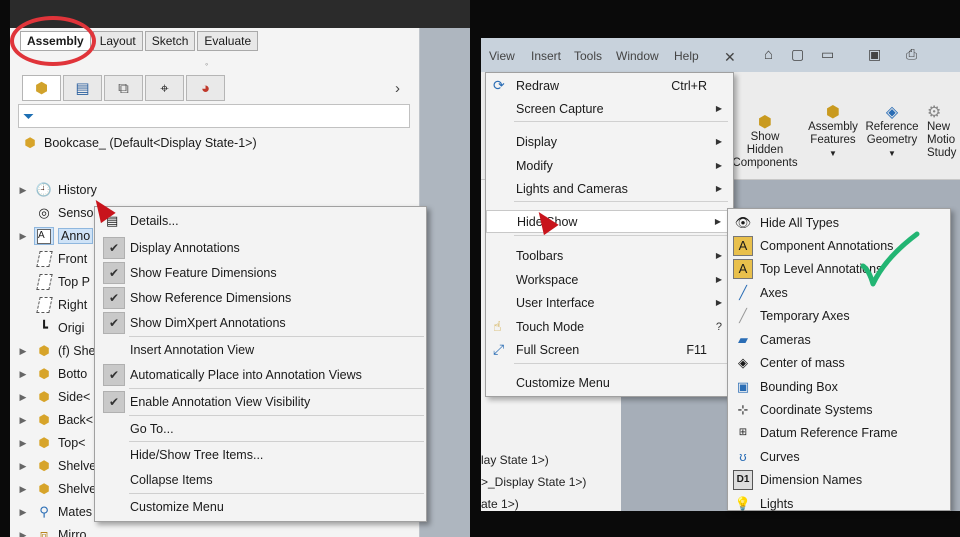  I want to click on tree-item-mates: ▶ ⚲ Mates, so click(54, 512).